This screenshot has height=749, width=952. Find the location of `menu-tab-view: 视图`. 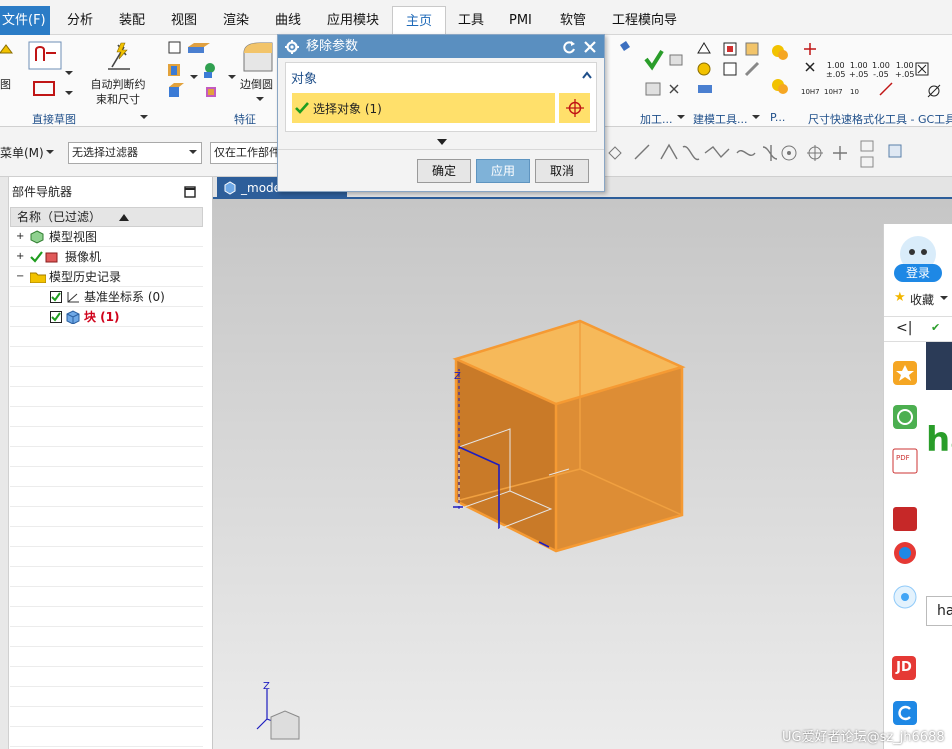

menu-tab-view: 视图 is located at coordinates (184, 20).